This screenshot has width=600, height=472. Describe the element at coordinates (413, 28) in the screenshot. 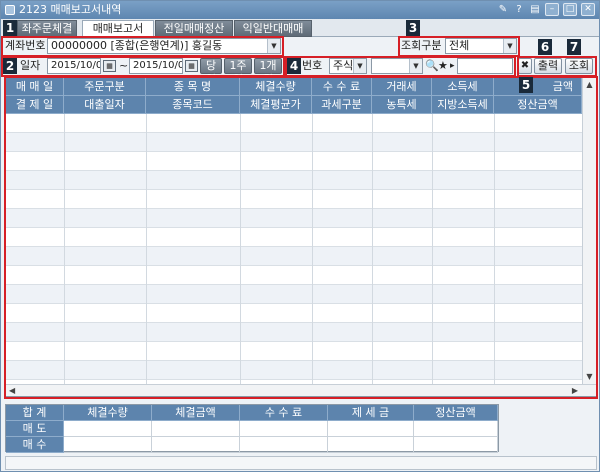

I see `callout-badge-3: 3` at that location.